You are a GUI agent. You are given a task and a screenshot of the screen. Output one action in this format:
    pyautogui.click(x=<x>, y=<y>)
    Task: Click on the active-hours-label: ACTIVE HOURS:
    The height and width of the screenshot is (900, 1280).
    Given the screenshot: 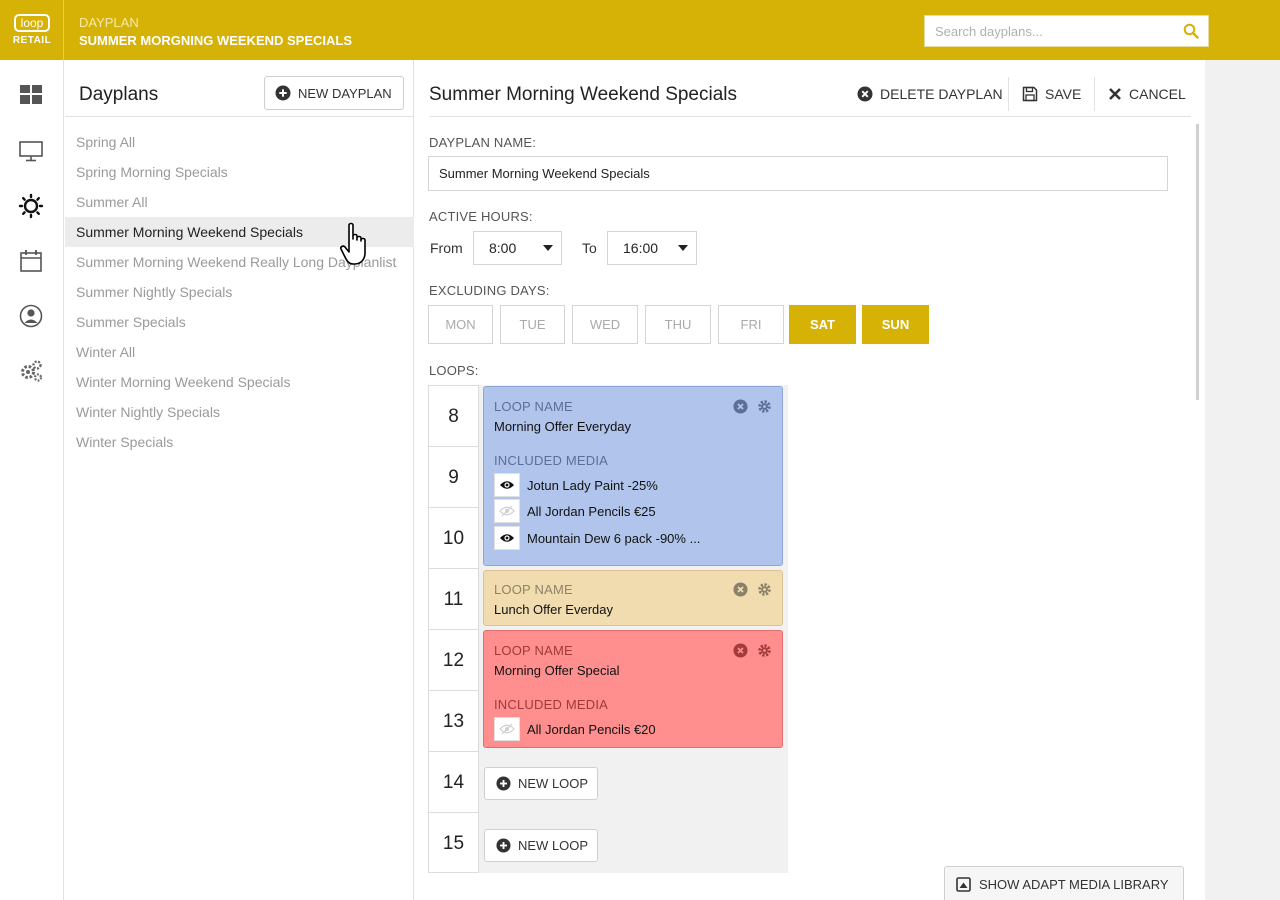 What is the action you would take?
    pyautogui.click(x=481, y=216)
    